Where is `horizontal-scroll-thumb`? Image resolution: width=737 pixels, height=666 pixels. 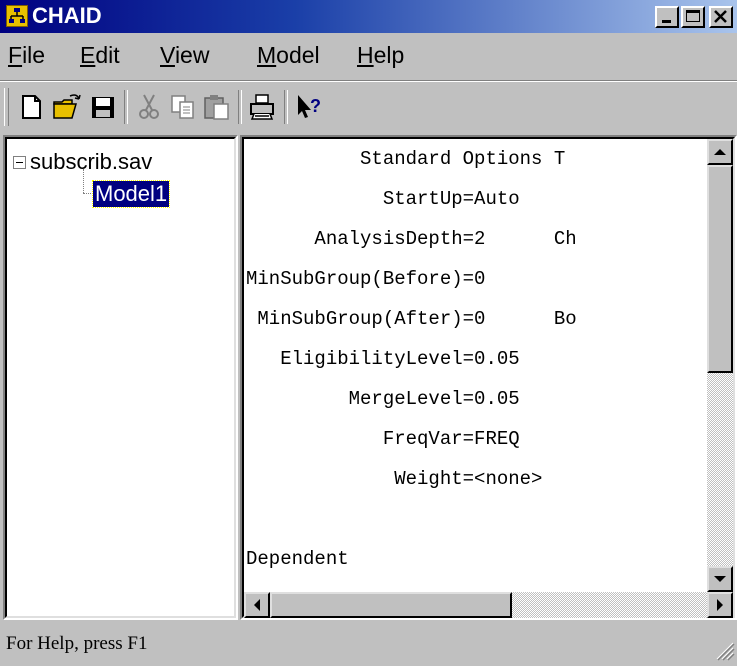 horizontal-scroll-thumb is located at coordinates (391, 605).